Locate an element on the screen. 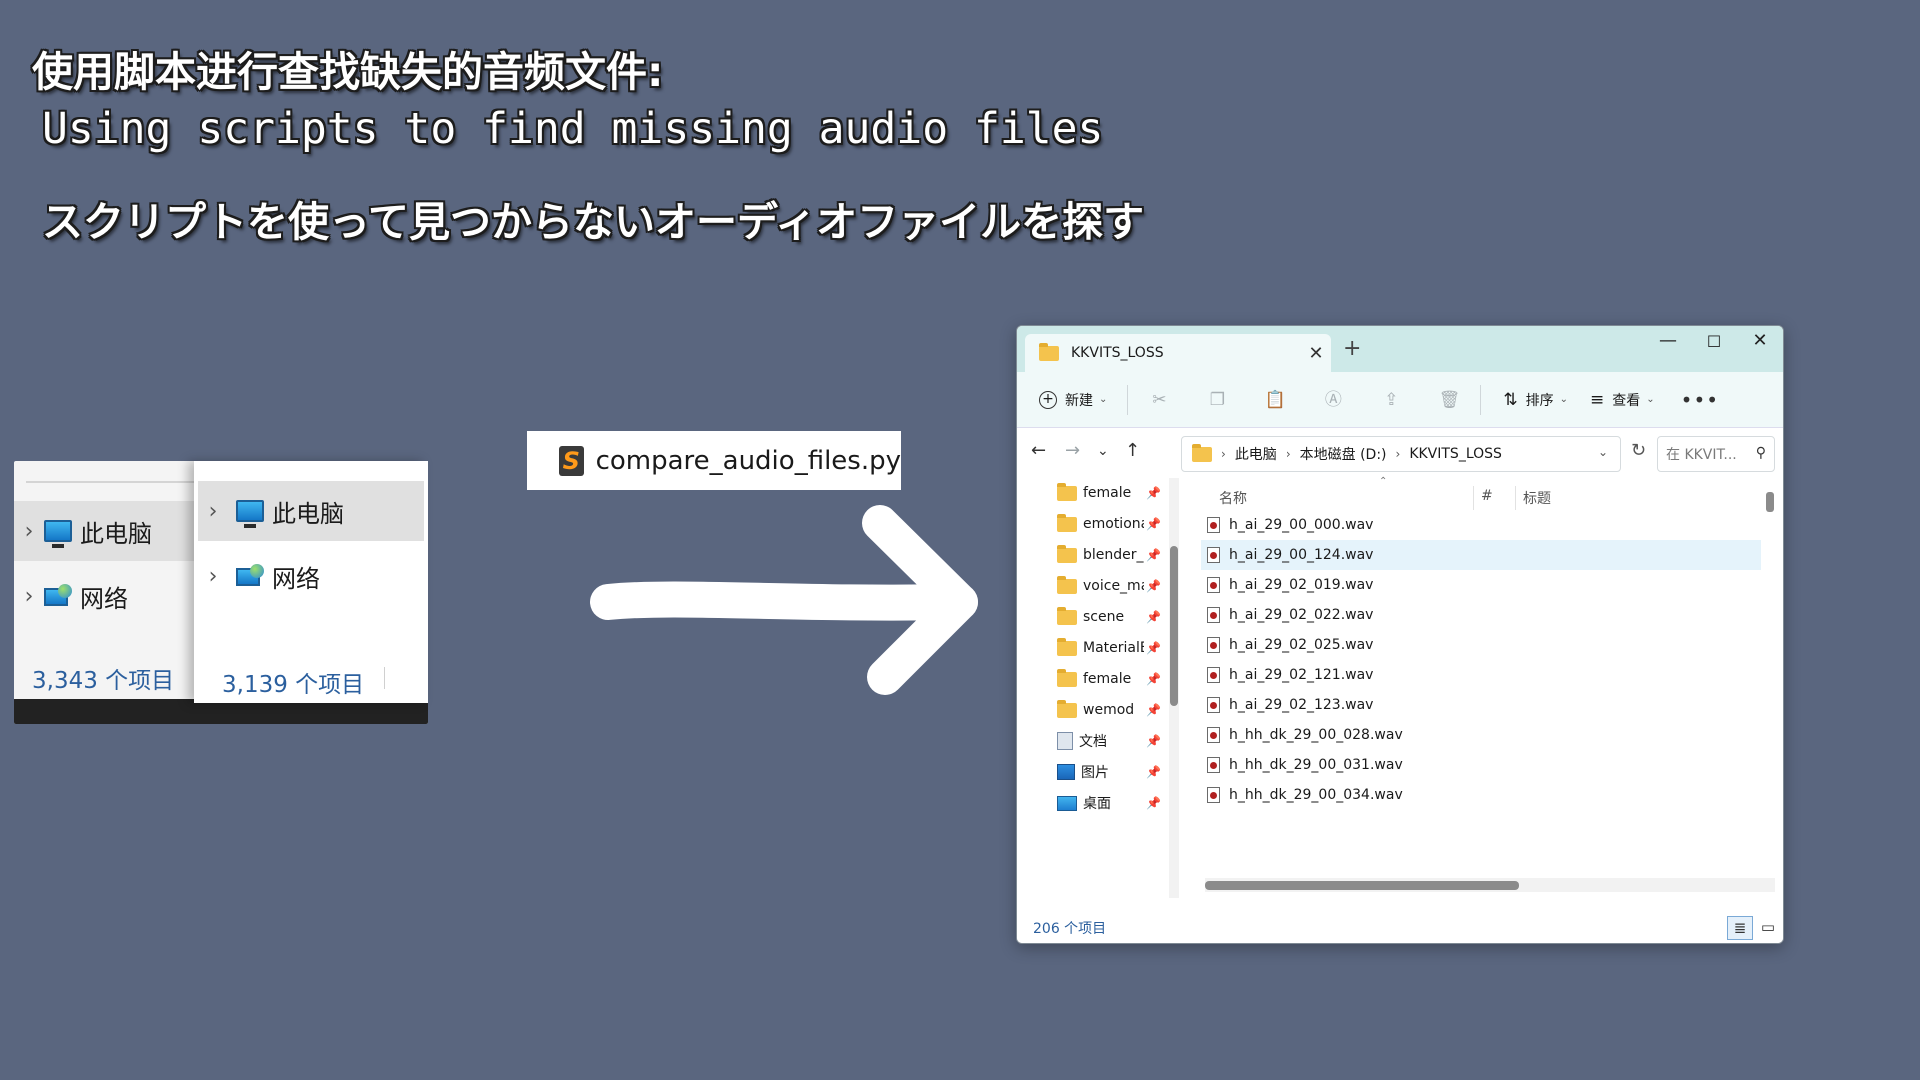 This screenshot has height=1080, width=1920. file-name: h_hh_dk_29_00_031.wav is located at coordinates (1316, 765).